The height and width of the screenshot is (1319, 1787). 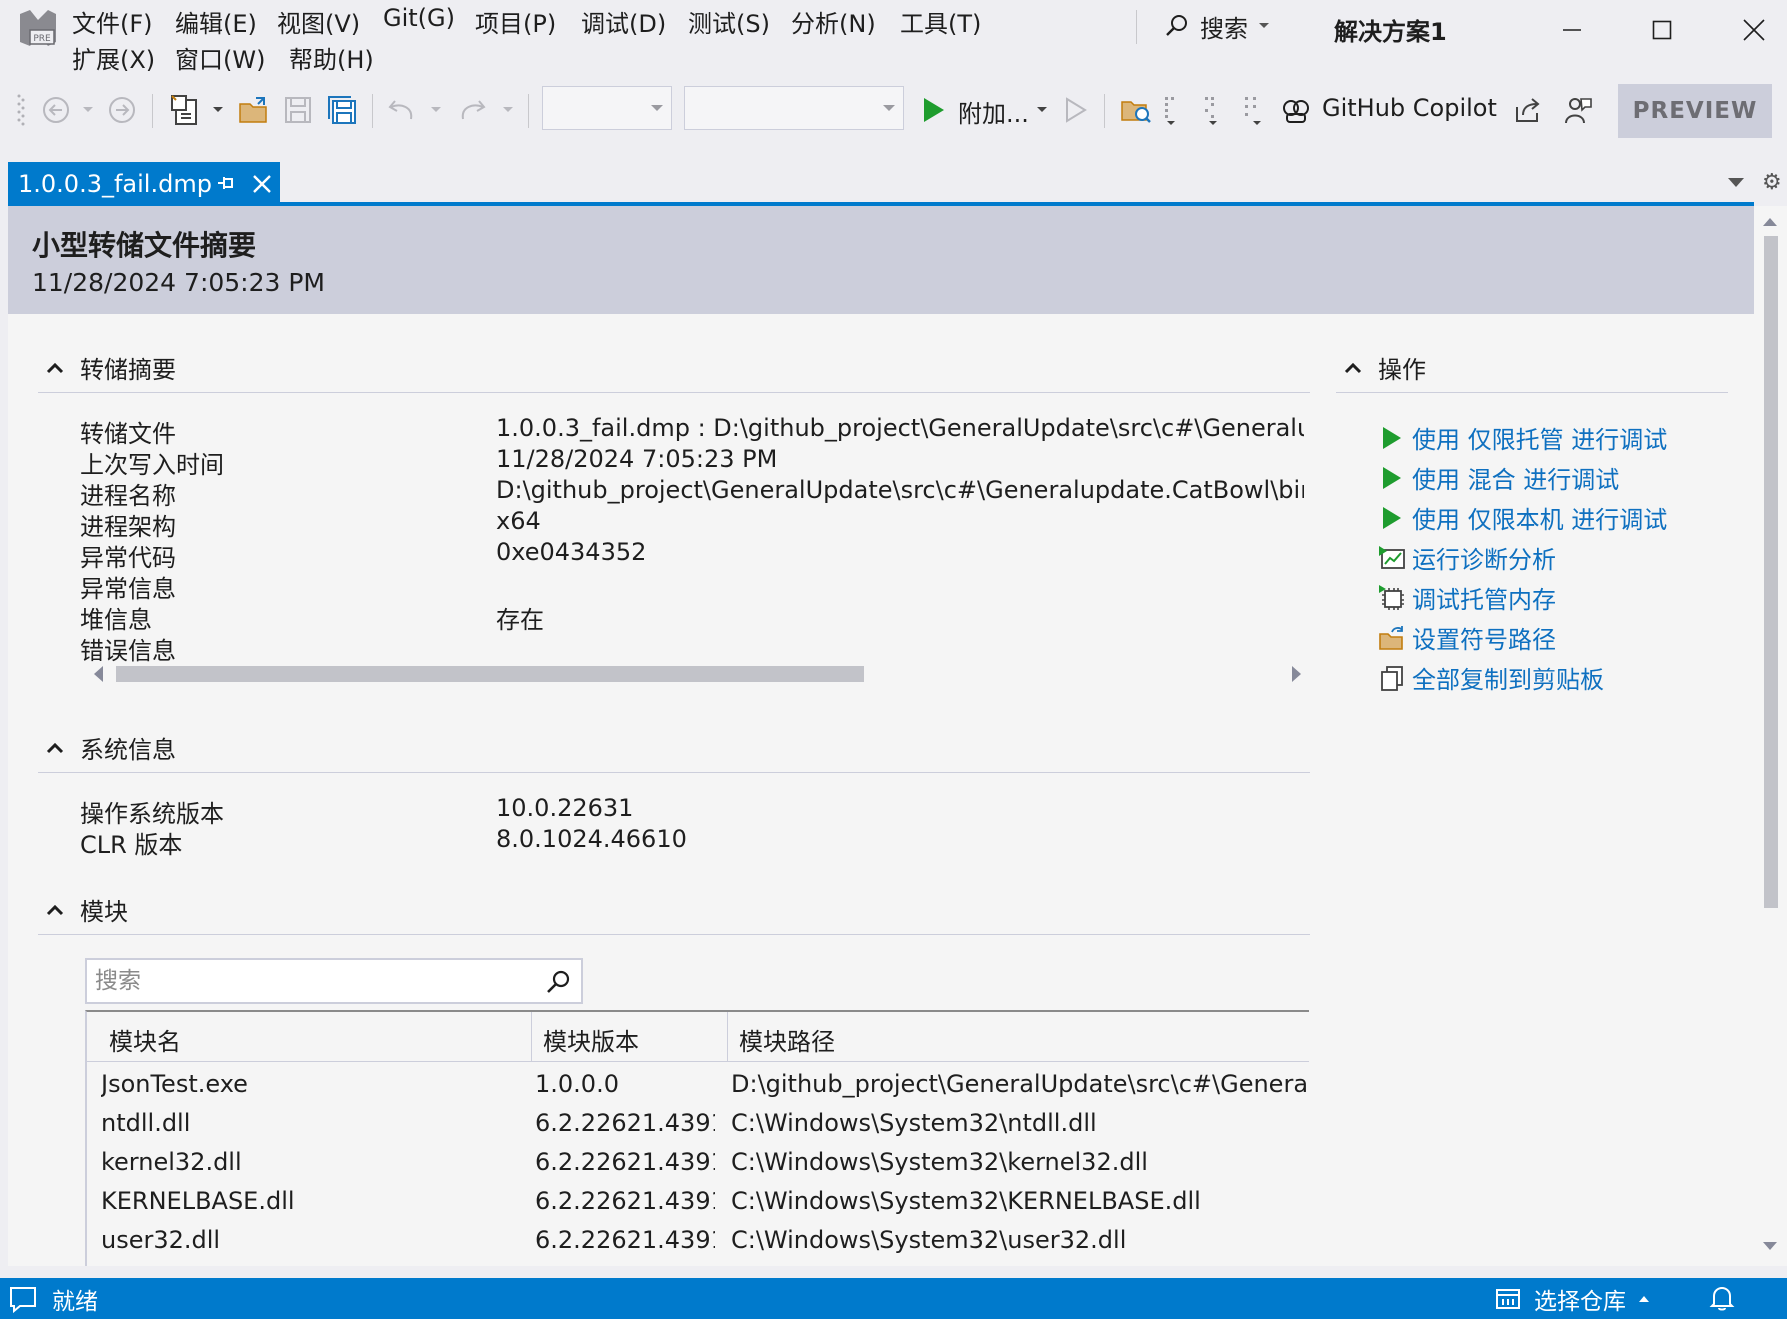 I want to click on label-heap-info: 堆信息, so click(x=116, y=620).